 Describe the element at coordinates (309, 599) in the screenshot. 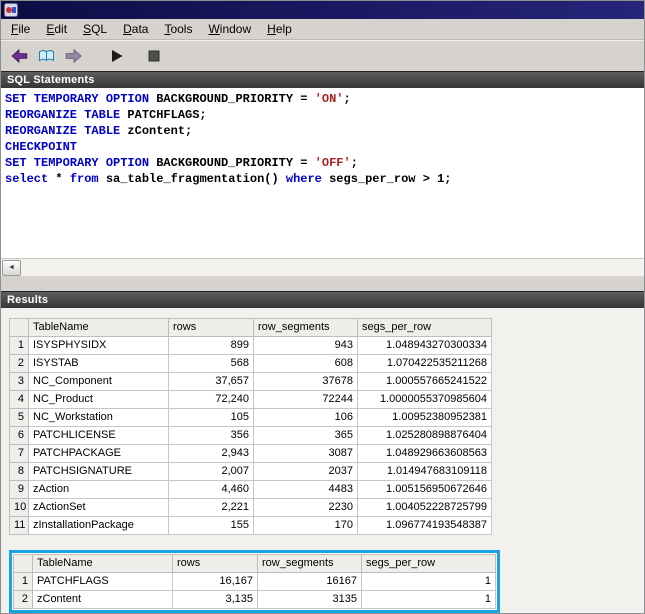

I see `cell-row-segments: 3135` at that location.